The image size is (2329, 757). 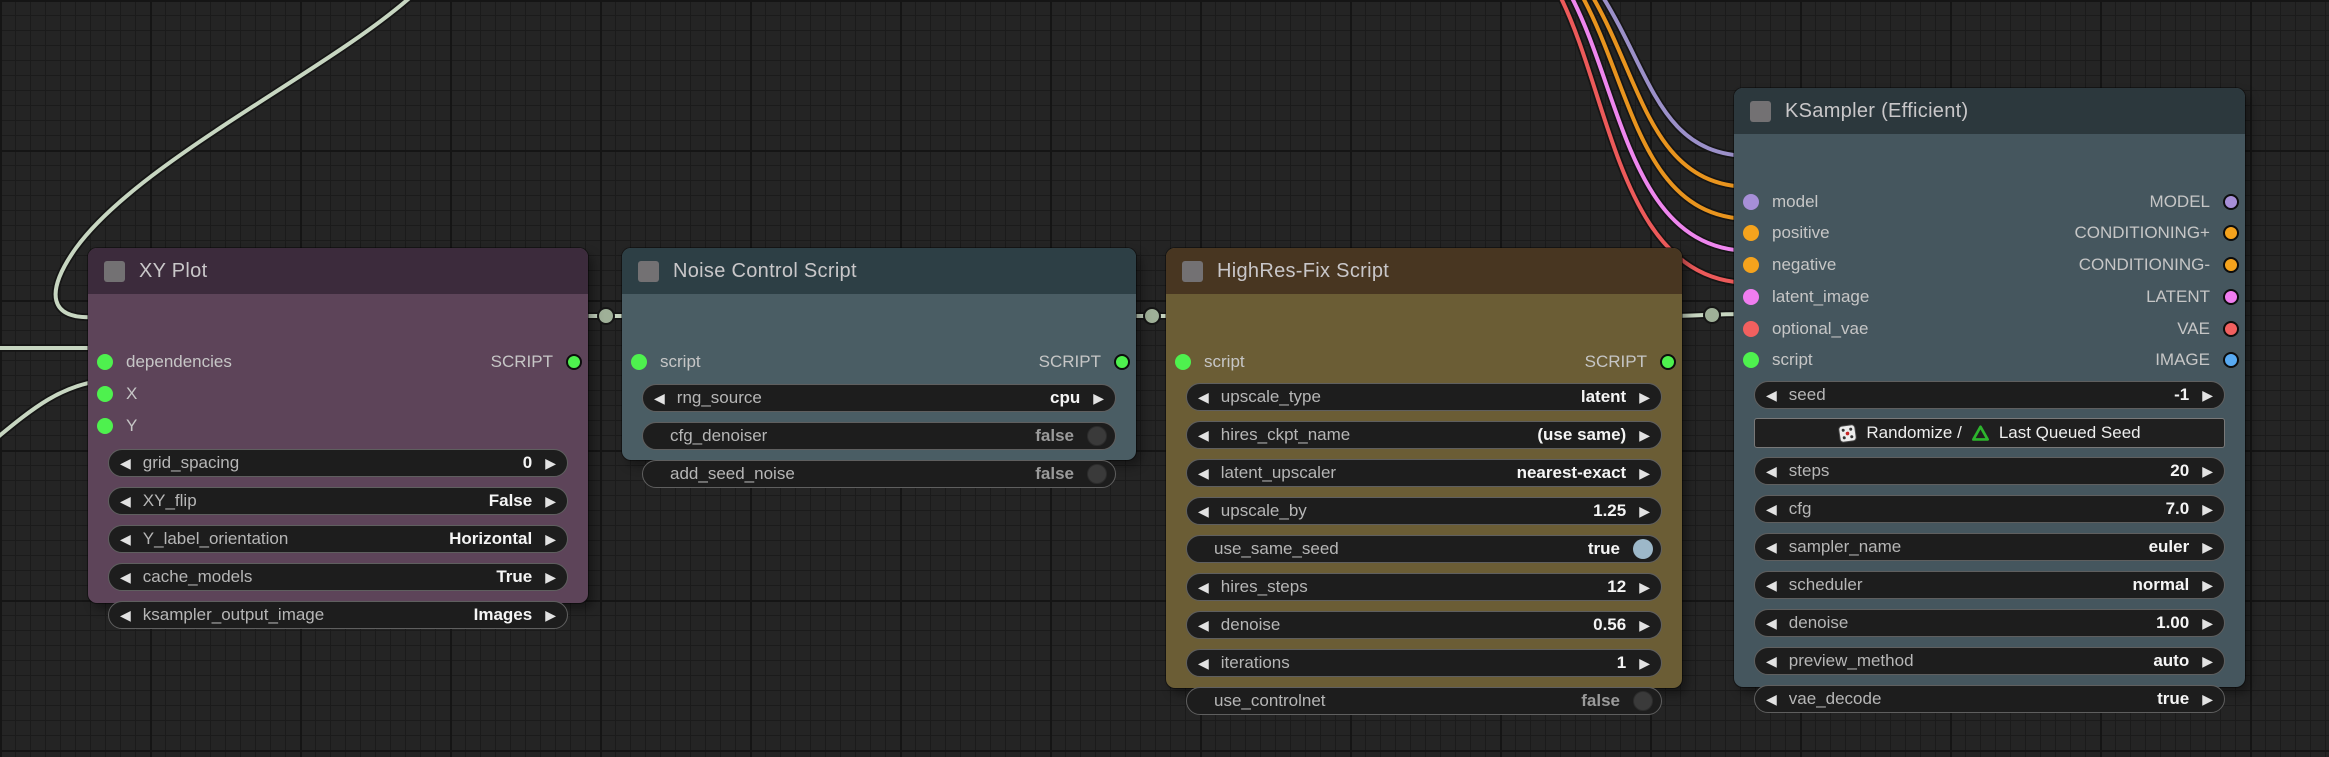 I want to click on input-port-latent-image: latent_image, so click(x=1806, y=297).